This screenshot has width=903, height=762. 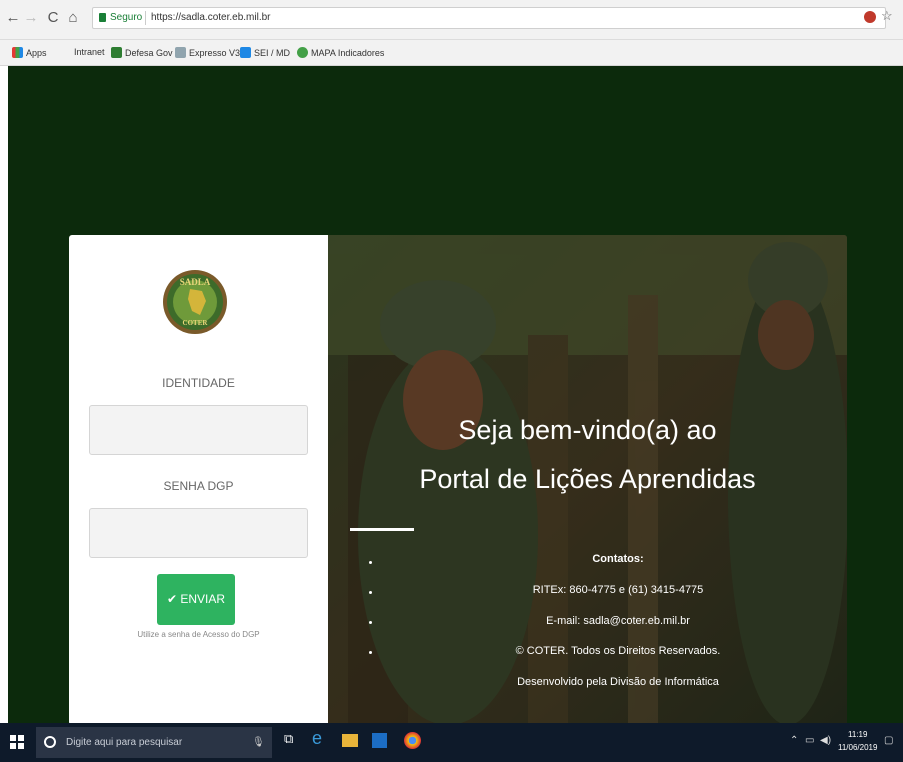 I want to click on identity-input, so click(x=198, y=430).